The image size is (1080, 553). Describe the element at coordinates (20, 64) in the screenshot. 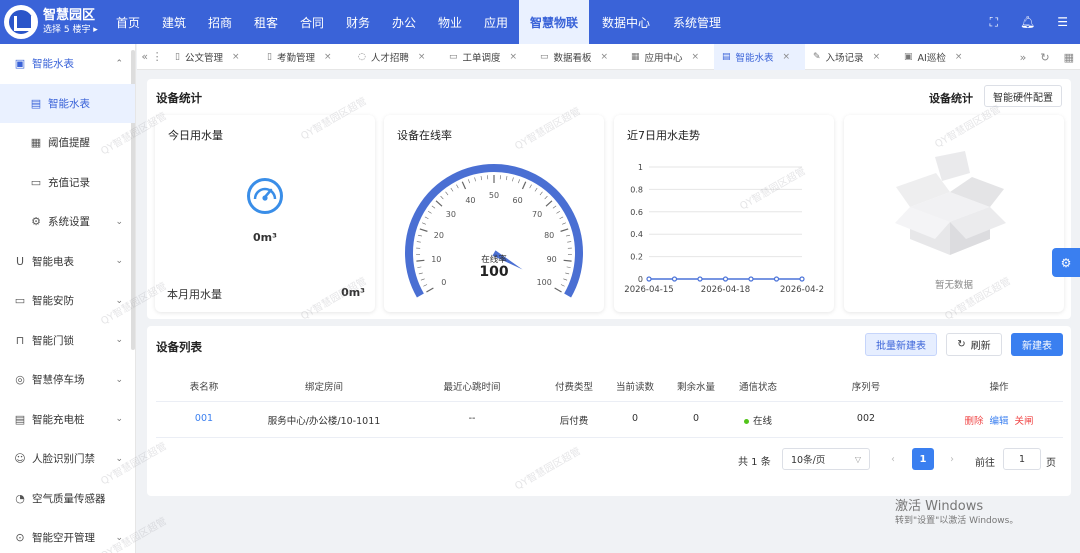

I see `droplet-icon: ▣` at that location.